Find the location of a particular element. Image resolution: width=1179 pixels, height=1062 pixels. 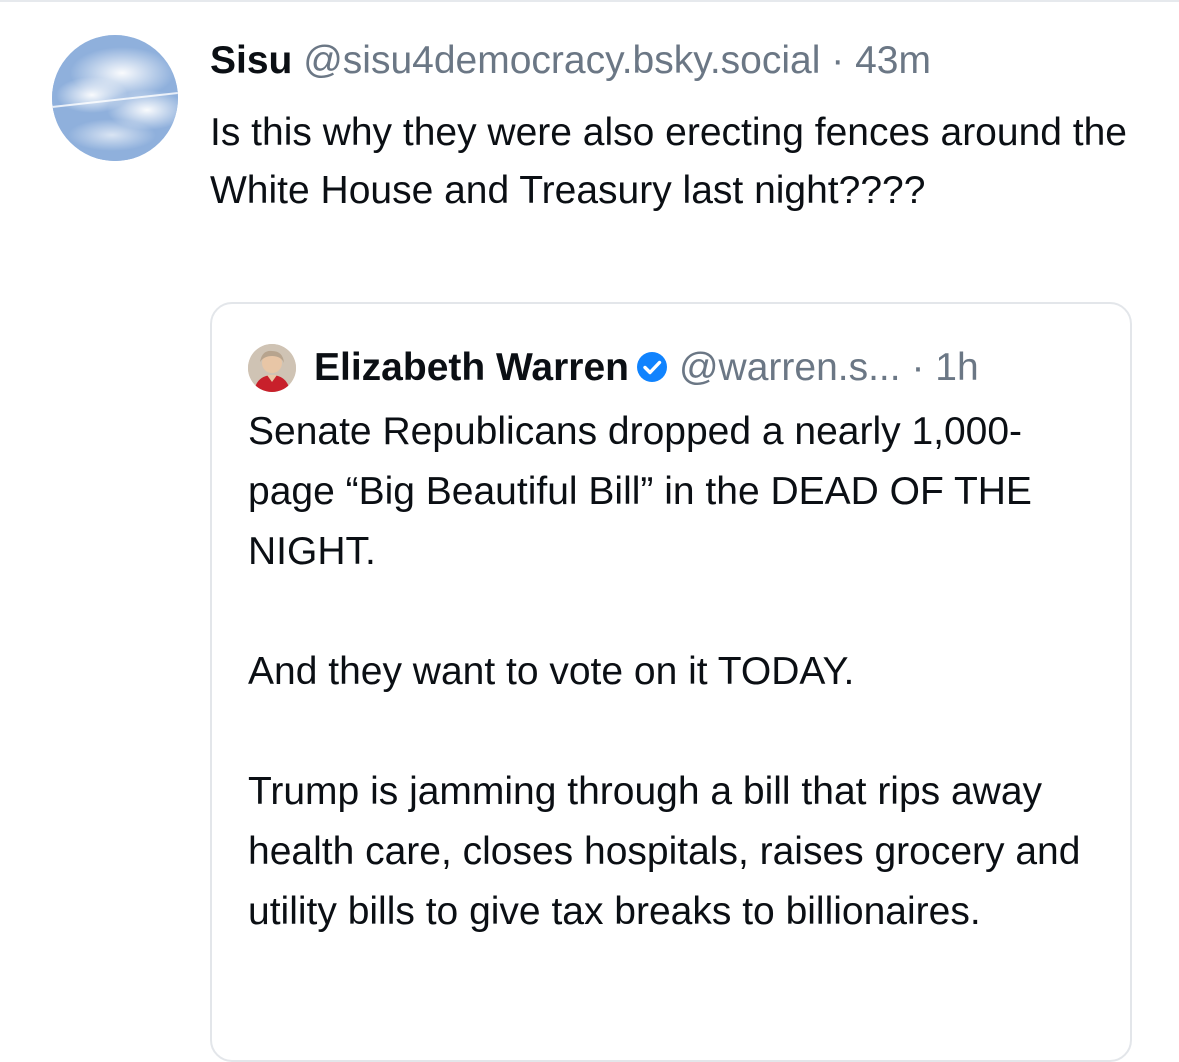

sky-clouds-icon is located at coordinates (115, 98).